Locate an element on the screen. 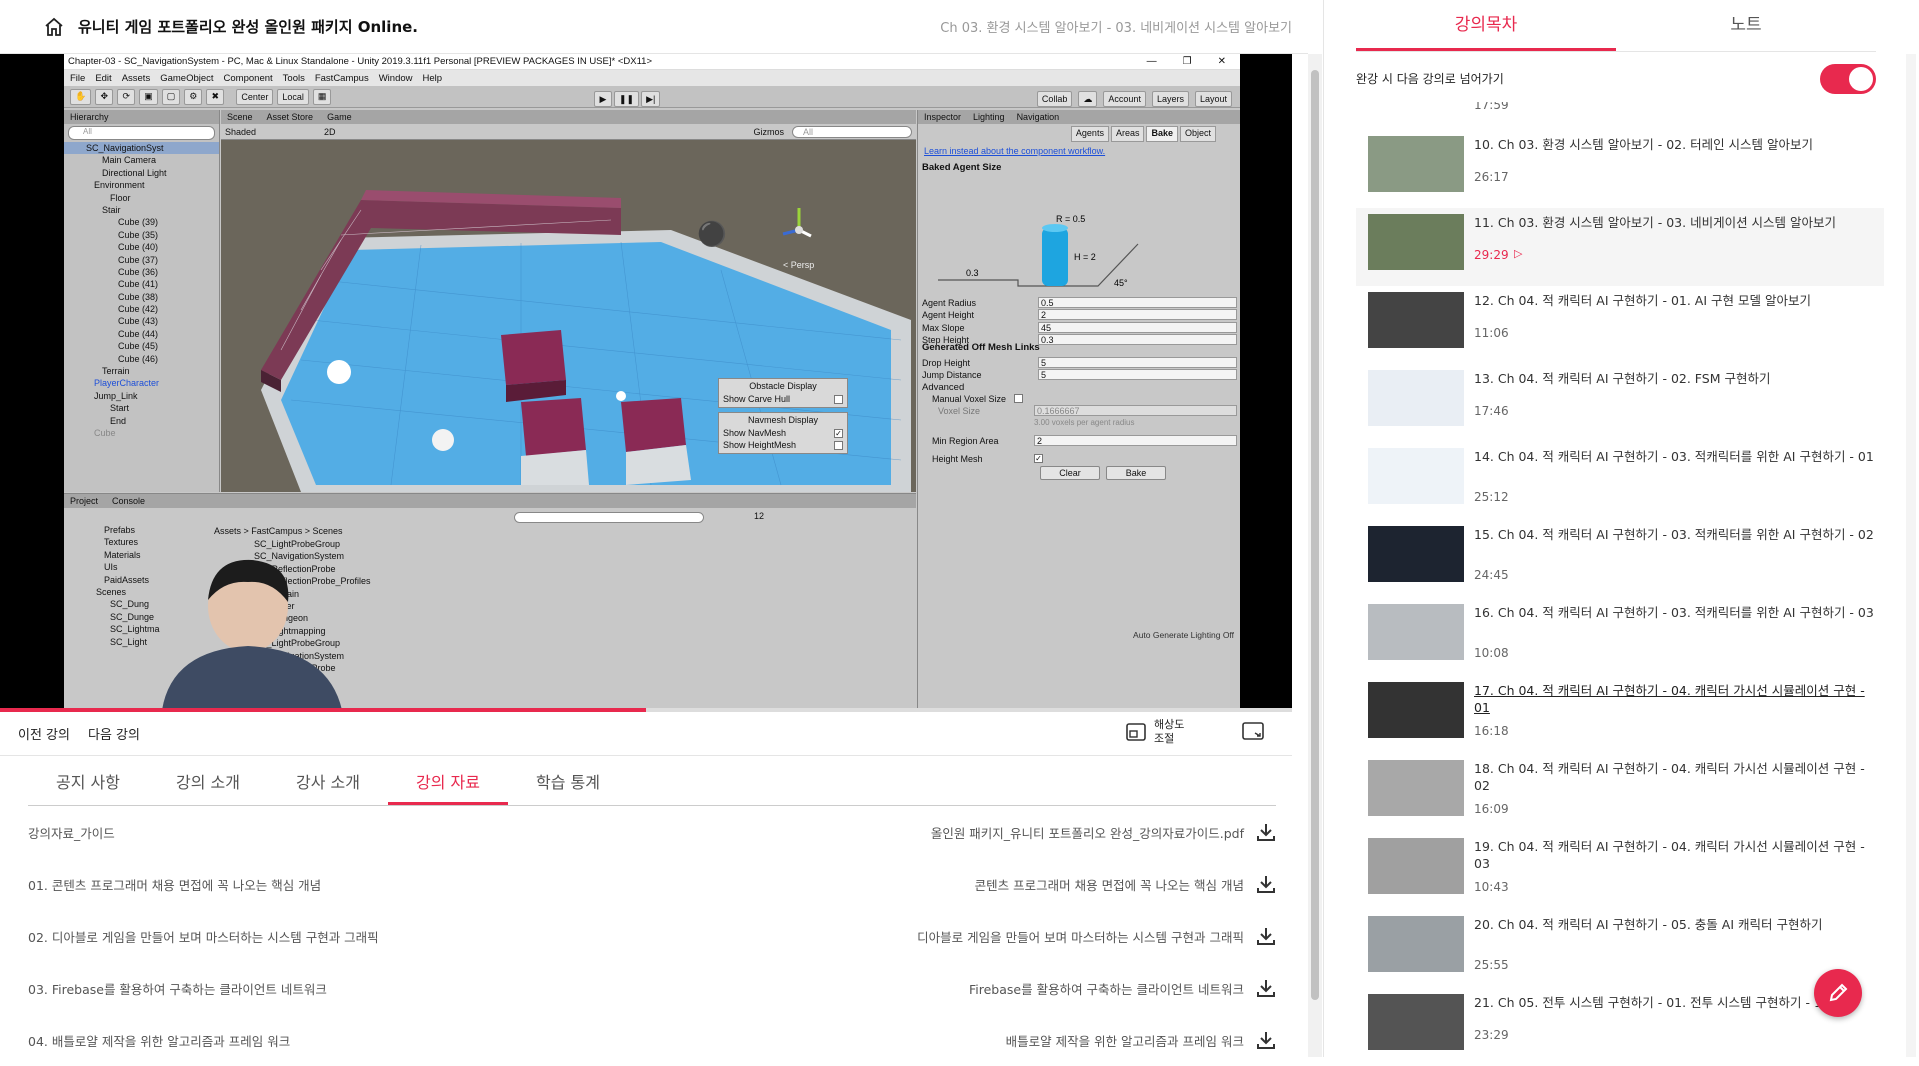  course-tab: 강의 소개 is located at coordinates (208, 783).